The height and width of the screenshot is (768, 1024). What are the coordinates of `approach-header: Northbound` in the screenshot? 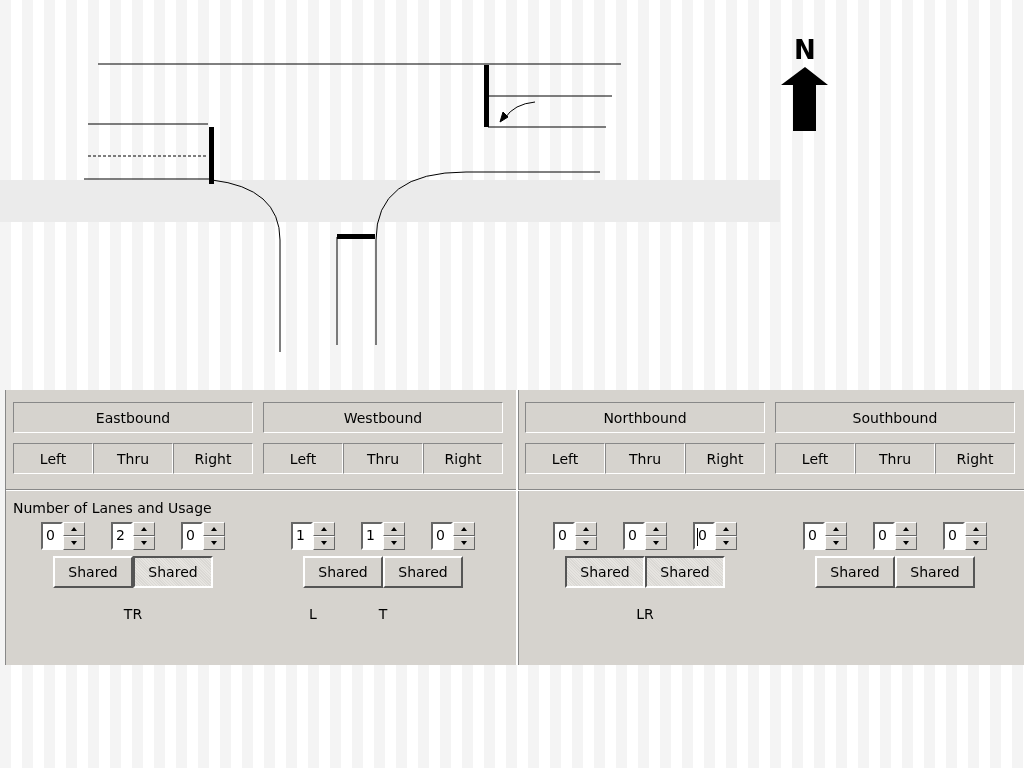 It's located at (645, 417).